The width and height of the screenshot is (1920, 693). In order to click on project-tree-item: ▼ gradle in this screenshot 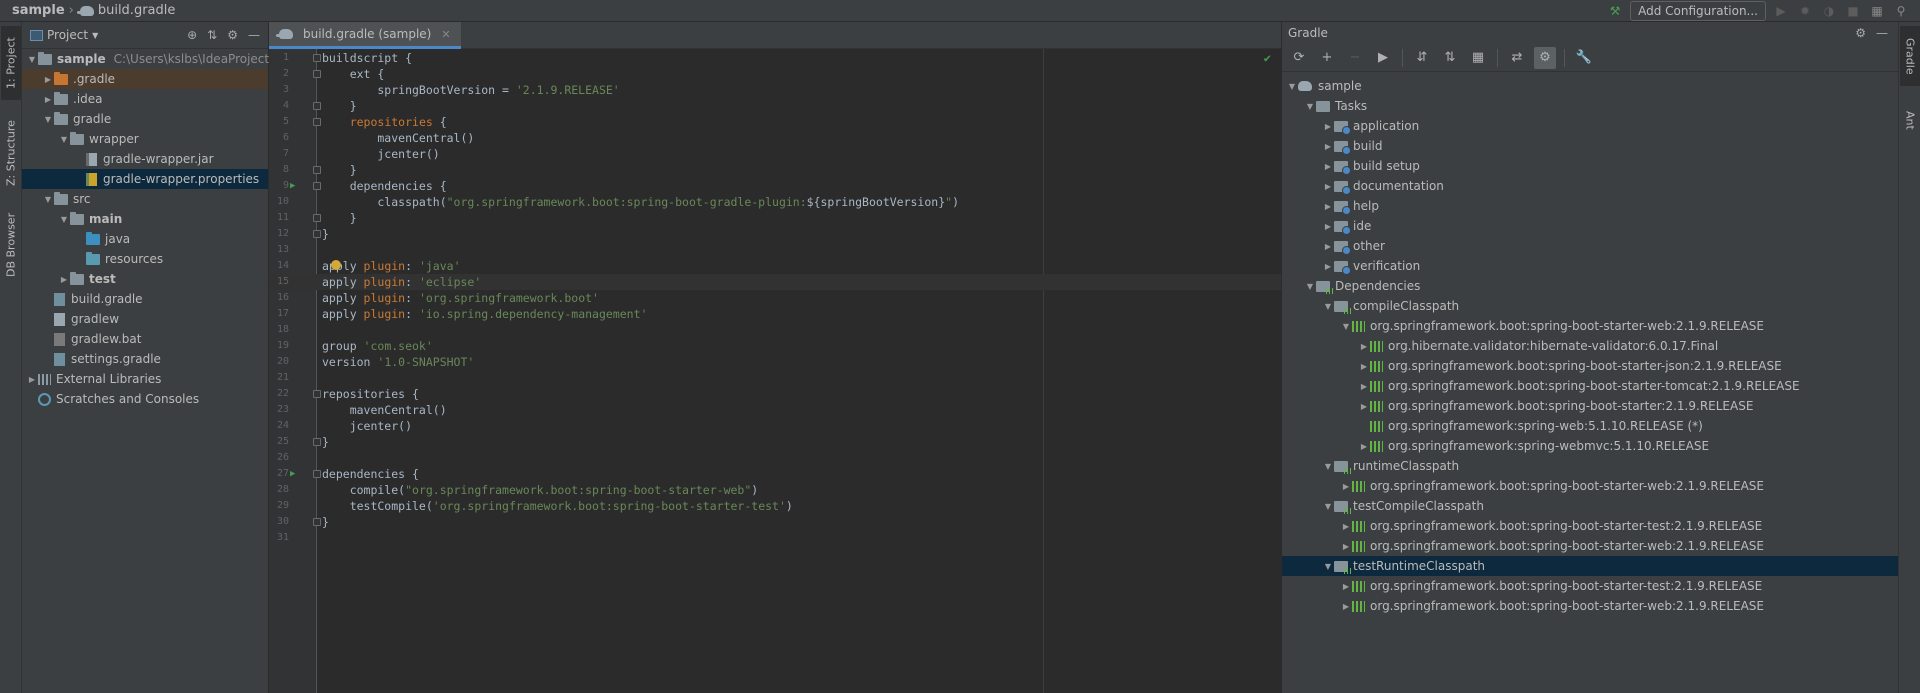, I will do `click(145, 119)`.